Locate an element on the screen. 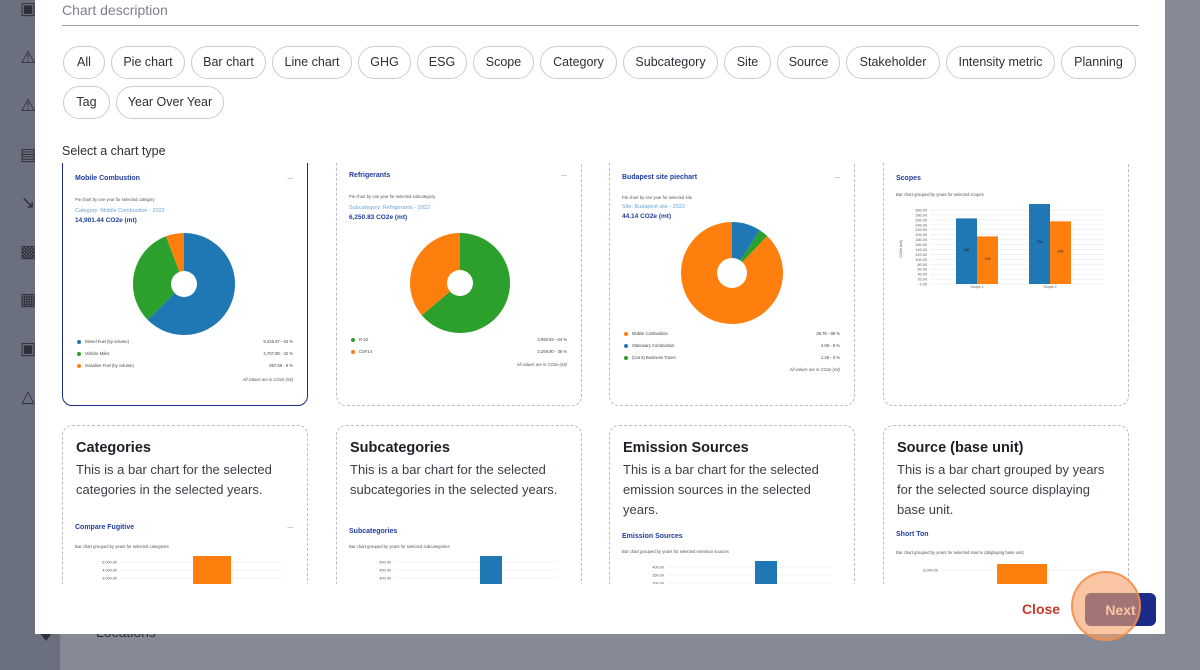 The image size is (1200, 670). legend-row: Gasoline Fuel (by volume) 857.59 - 6 % is located at coordinates (185, 368).